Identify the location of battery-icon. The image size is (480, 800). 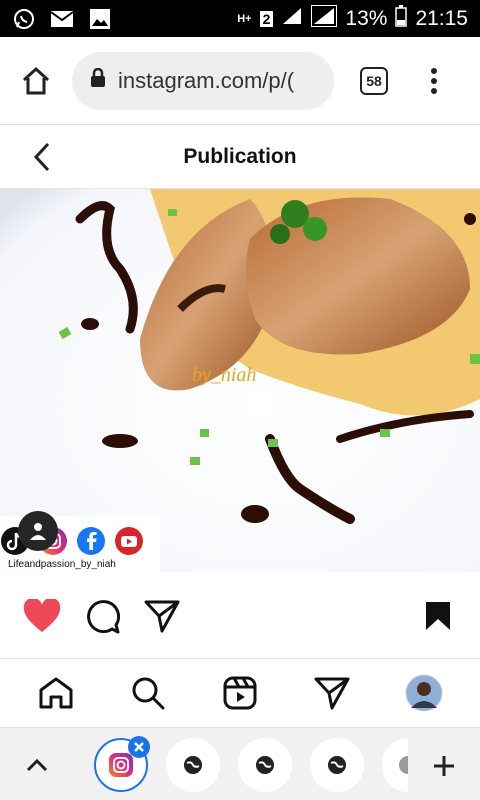
(401, 18).